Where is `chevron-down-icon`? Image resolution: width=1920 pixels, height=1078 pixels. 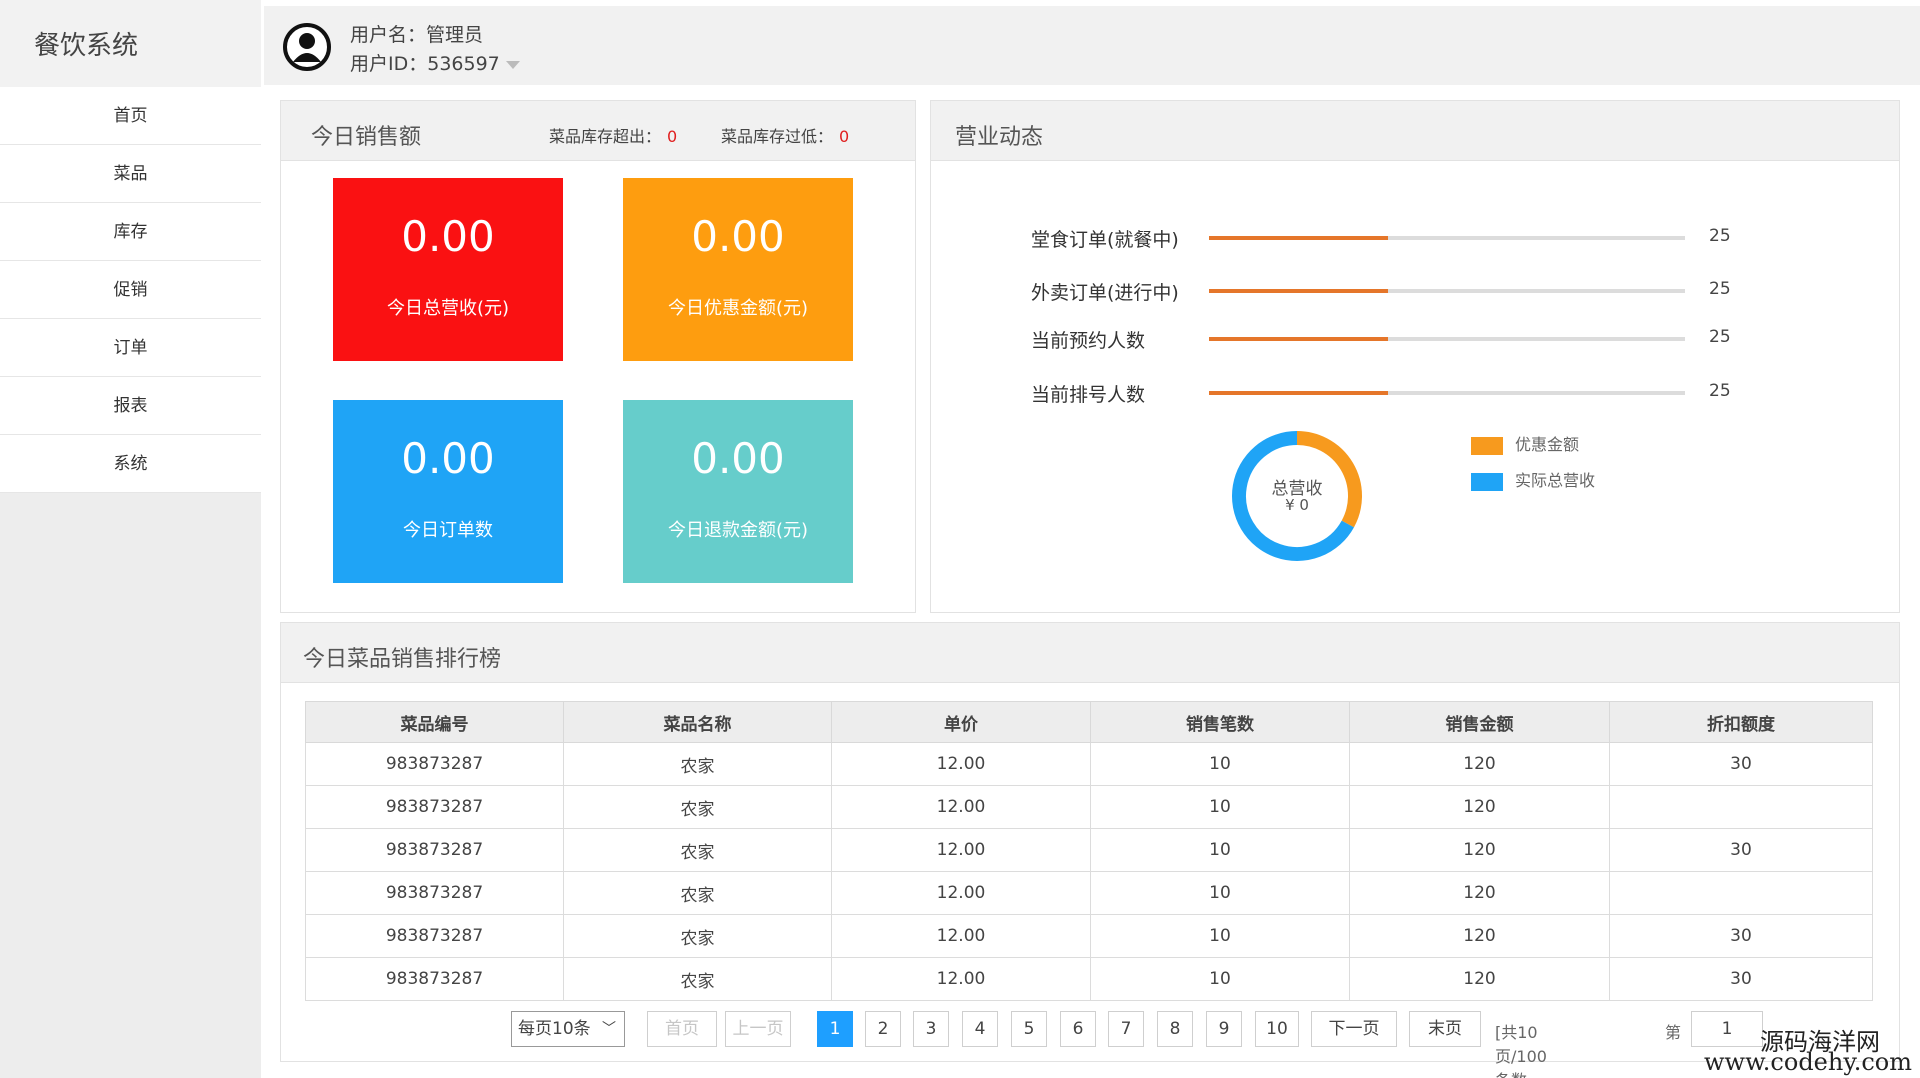 chevron-down-icon is located at coordinates (512, 64).